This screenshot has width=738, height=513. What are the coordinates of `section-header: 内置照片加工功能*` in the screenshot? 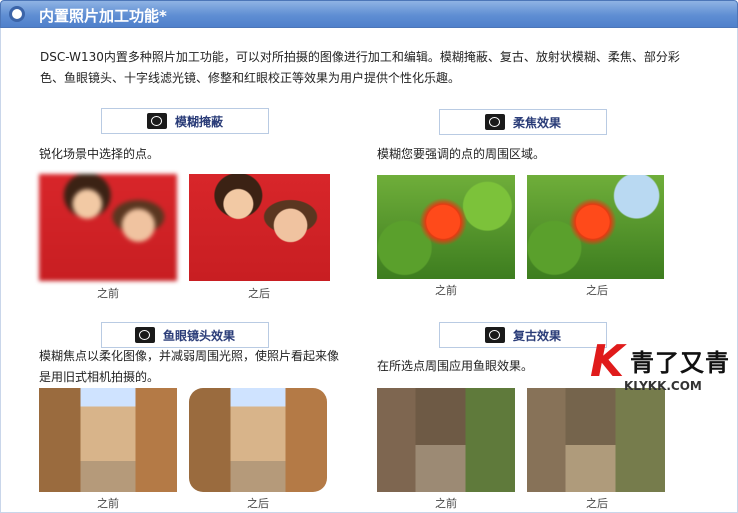 It's located at (369, 14).